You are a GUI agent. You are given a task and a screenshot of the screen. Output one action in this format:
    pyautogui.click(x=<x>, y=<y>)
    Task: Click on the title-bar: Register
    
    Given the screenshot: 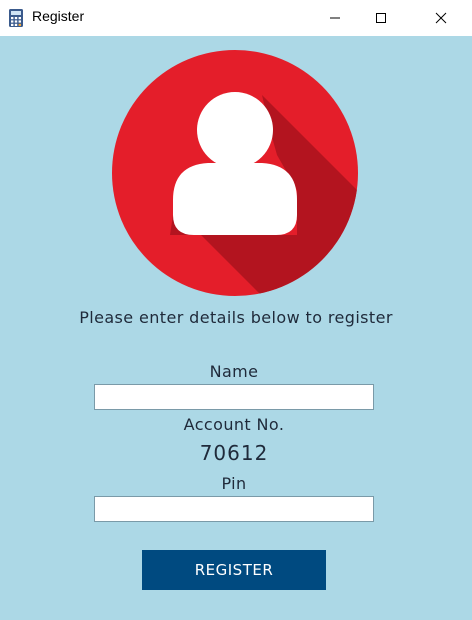 What is the action you would take?
    pyautogui.click(x=236, y=18)
    